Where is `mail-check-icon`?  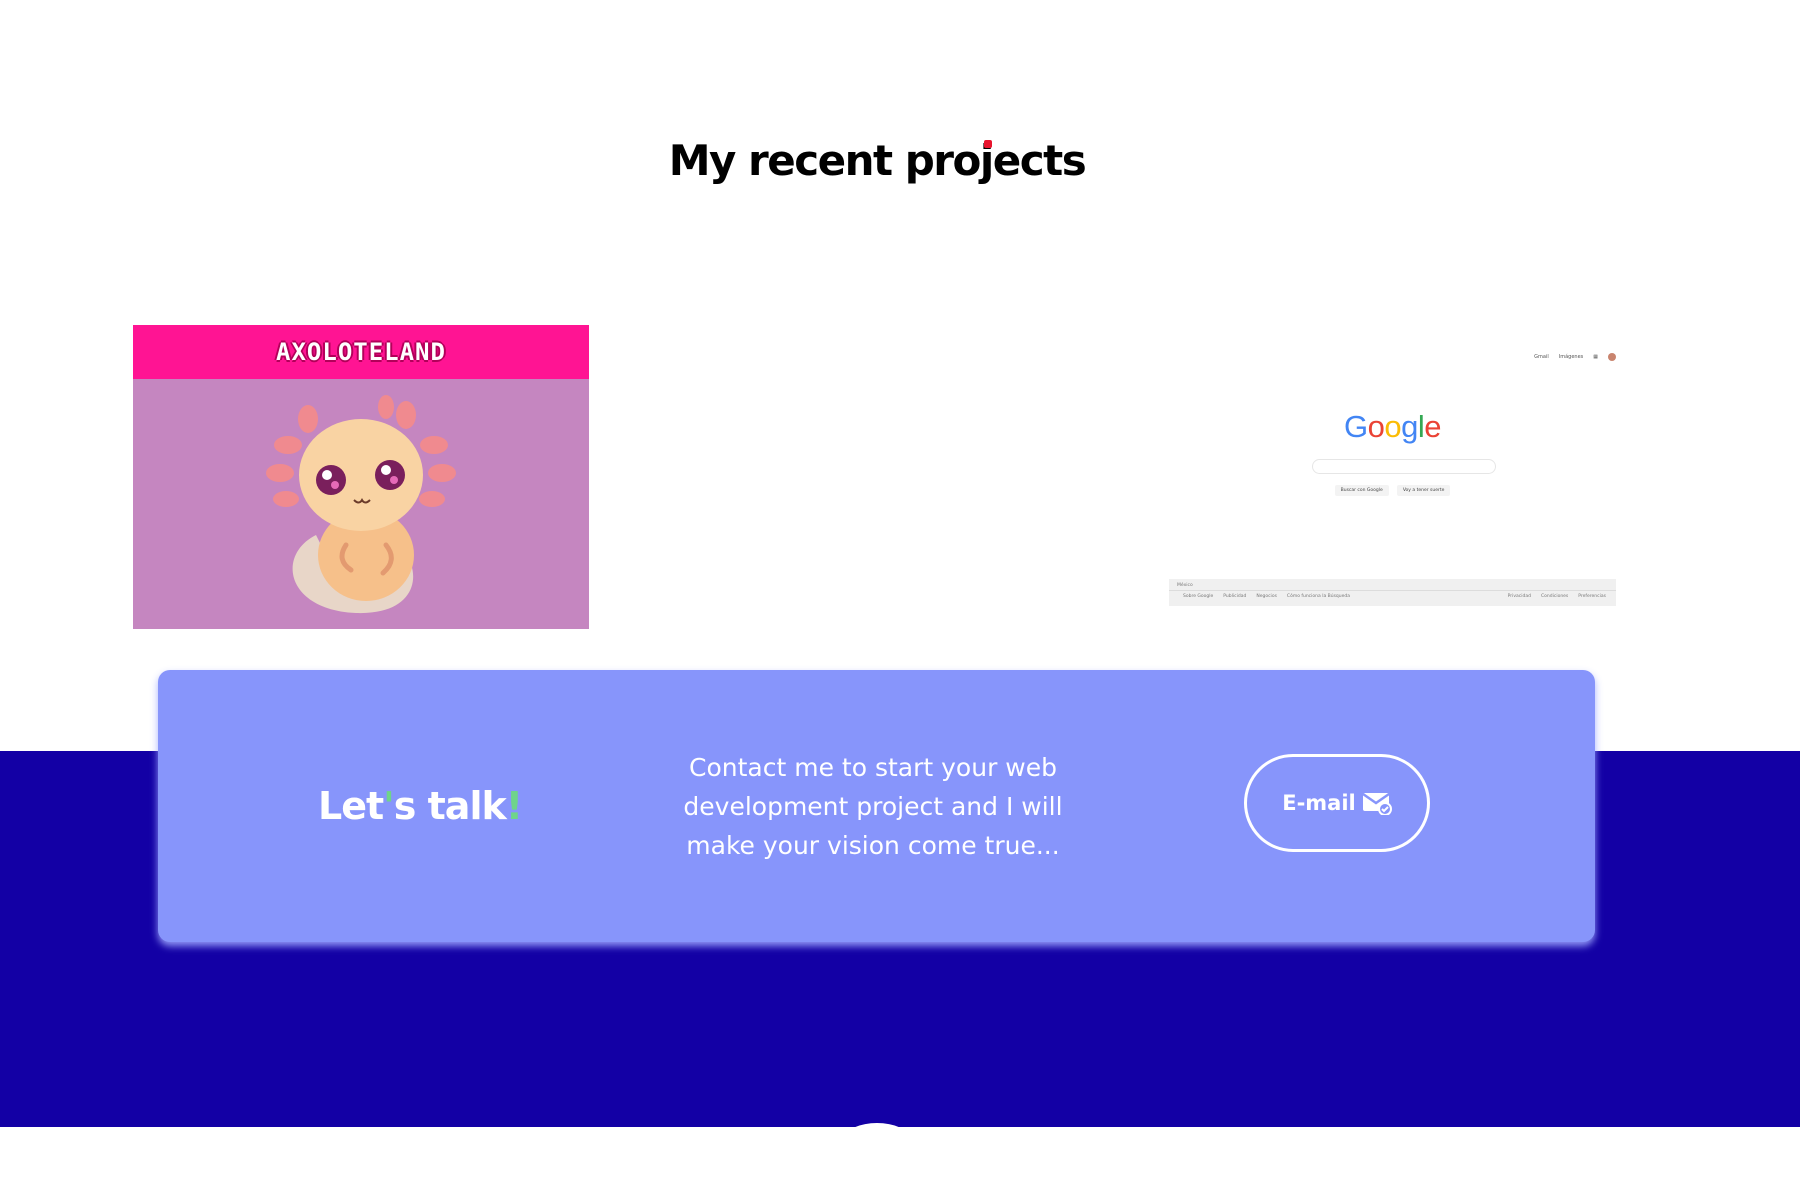
mail-check-icon is located at coordinates (1377, 803).